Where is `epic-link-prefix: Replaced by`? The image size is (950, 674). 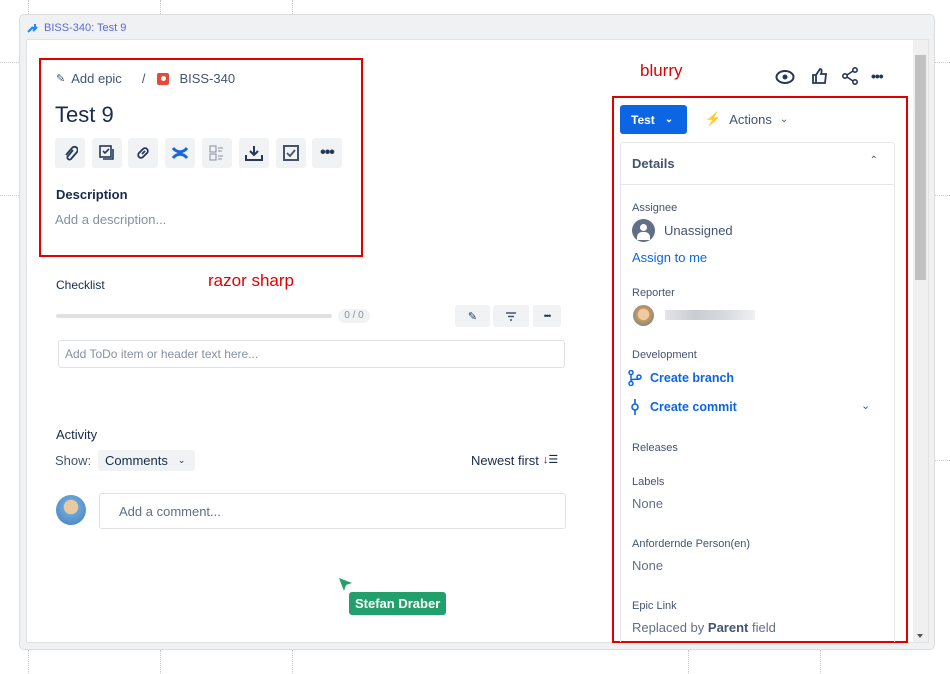
epic-link-prefix: Replaced by is located at coordinates (668, 627).